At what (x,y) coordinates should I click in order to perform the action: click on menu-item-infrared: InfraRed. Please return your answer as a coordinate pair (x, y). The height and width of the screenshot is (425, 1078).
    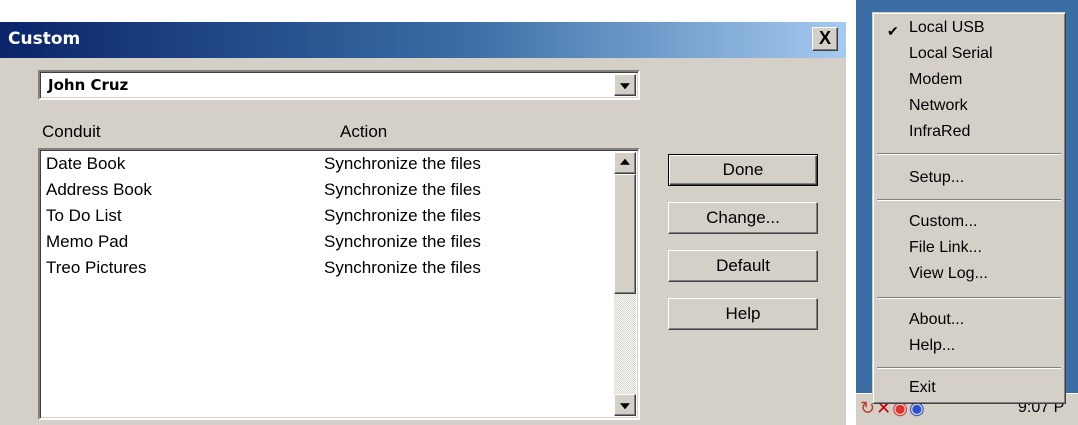
    Looking at the image, I should click on (939, 132).